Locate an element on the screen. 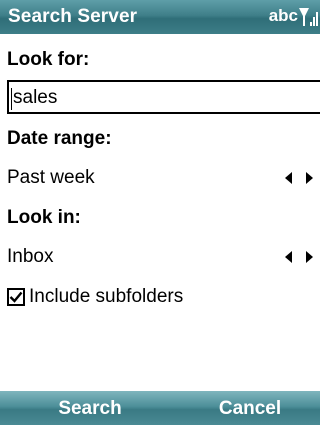 This screenshot has width=320, height=425. input-mode-indicator: abc is located at coordinates (283, 16).